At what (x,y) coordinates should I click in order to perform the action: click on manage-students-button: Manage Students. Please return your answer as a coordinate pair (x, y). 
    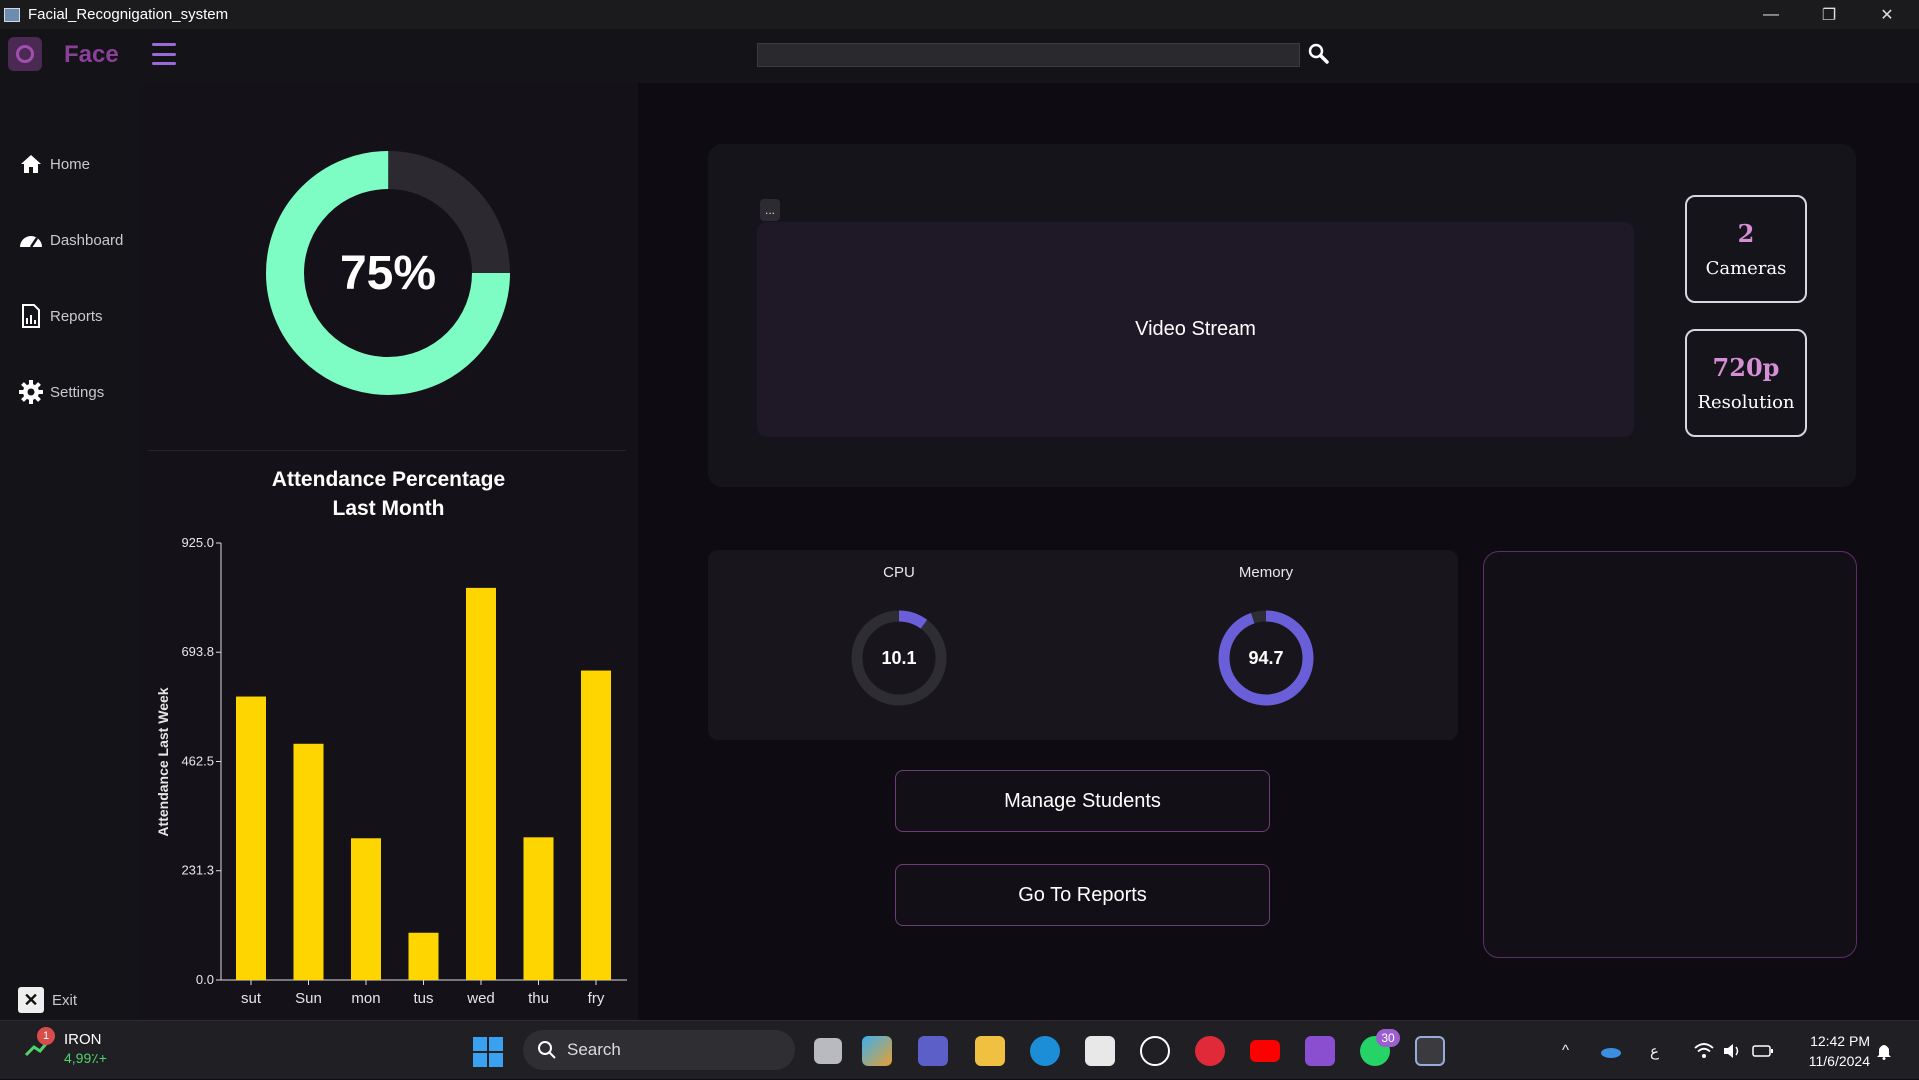
    Looking at the image, I should click on (1082, 801).